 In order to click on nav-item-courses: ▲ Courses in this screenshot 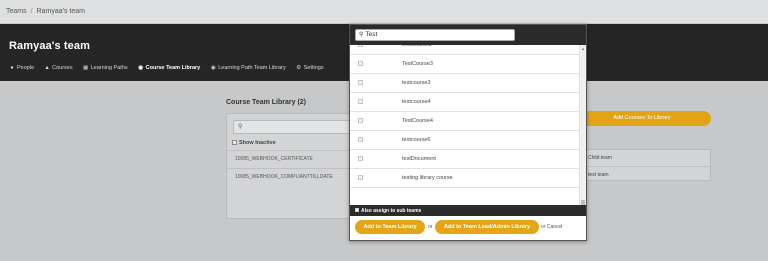, I will do `click(58, 68)`.